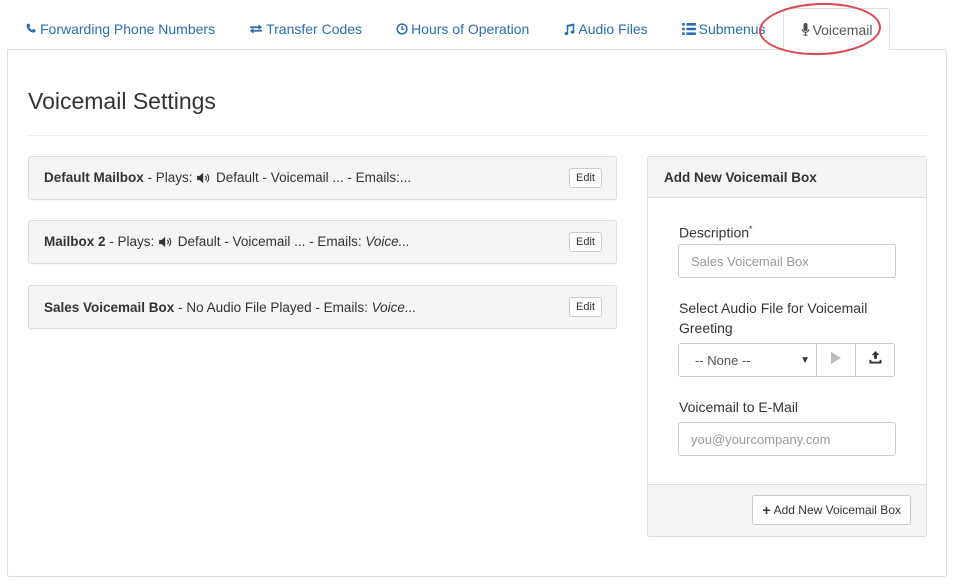  I want to click on tab-submenus: Submenus, so click(724, 29).